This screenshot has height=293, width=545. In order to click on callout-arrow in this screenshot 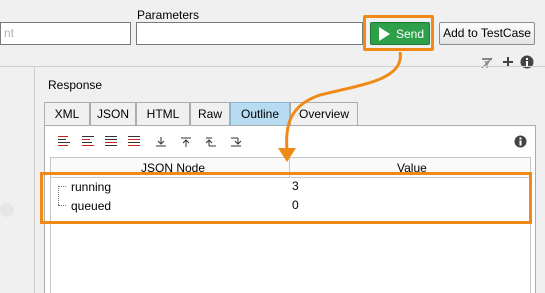, I will do `click(340, 106)`.